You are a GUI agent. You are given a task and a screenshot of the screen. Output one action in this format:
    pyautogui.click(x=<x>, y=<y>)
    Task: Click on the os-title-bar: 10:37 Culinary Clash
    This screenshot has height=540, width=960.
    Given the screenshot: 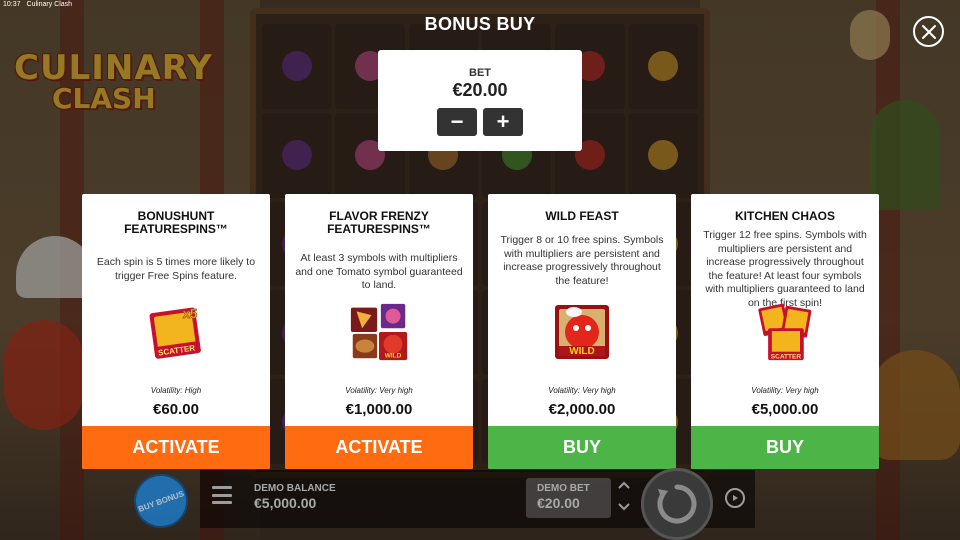 What is the action you would take?
    pyautogui.click(x=36, y=5)
    